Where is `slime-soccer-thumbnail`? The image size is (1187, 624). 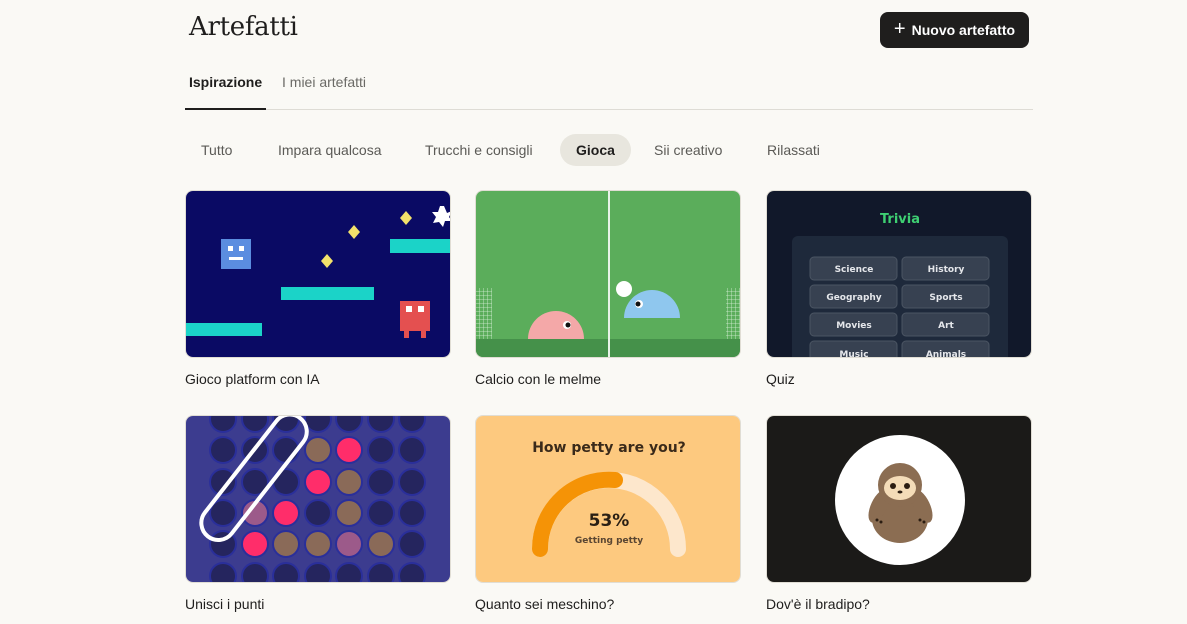
slime-soccer-thumbnail is located at coordinates (608, 274).